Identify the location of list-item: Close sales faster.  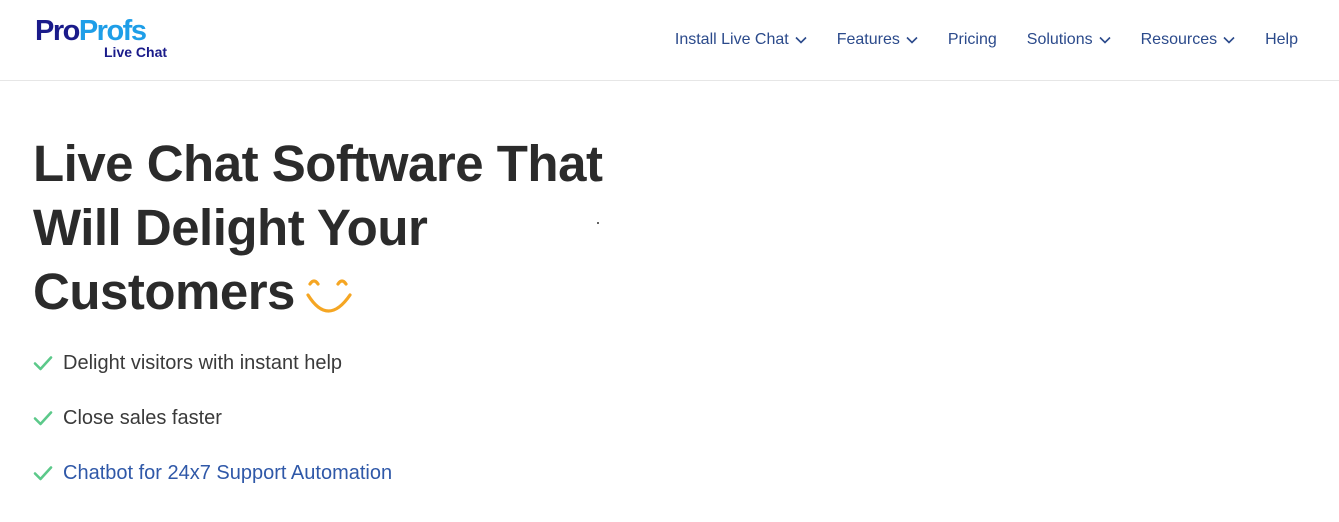
(212, 418).